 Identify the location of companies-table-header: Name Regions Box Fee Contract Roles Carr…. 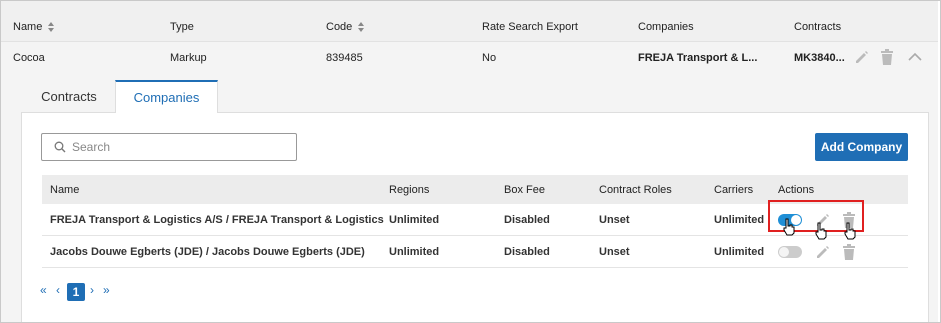
(475, 189).